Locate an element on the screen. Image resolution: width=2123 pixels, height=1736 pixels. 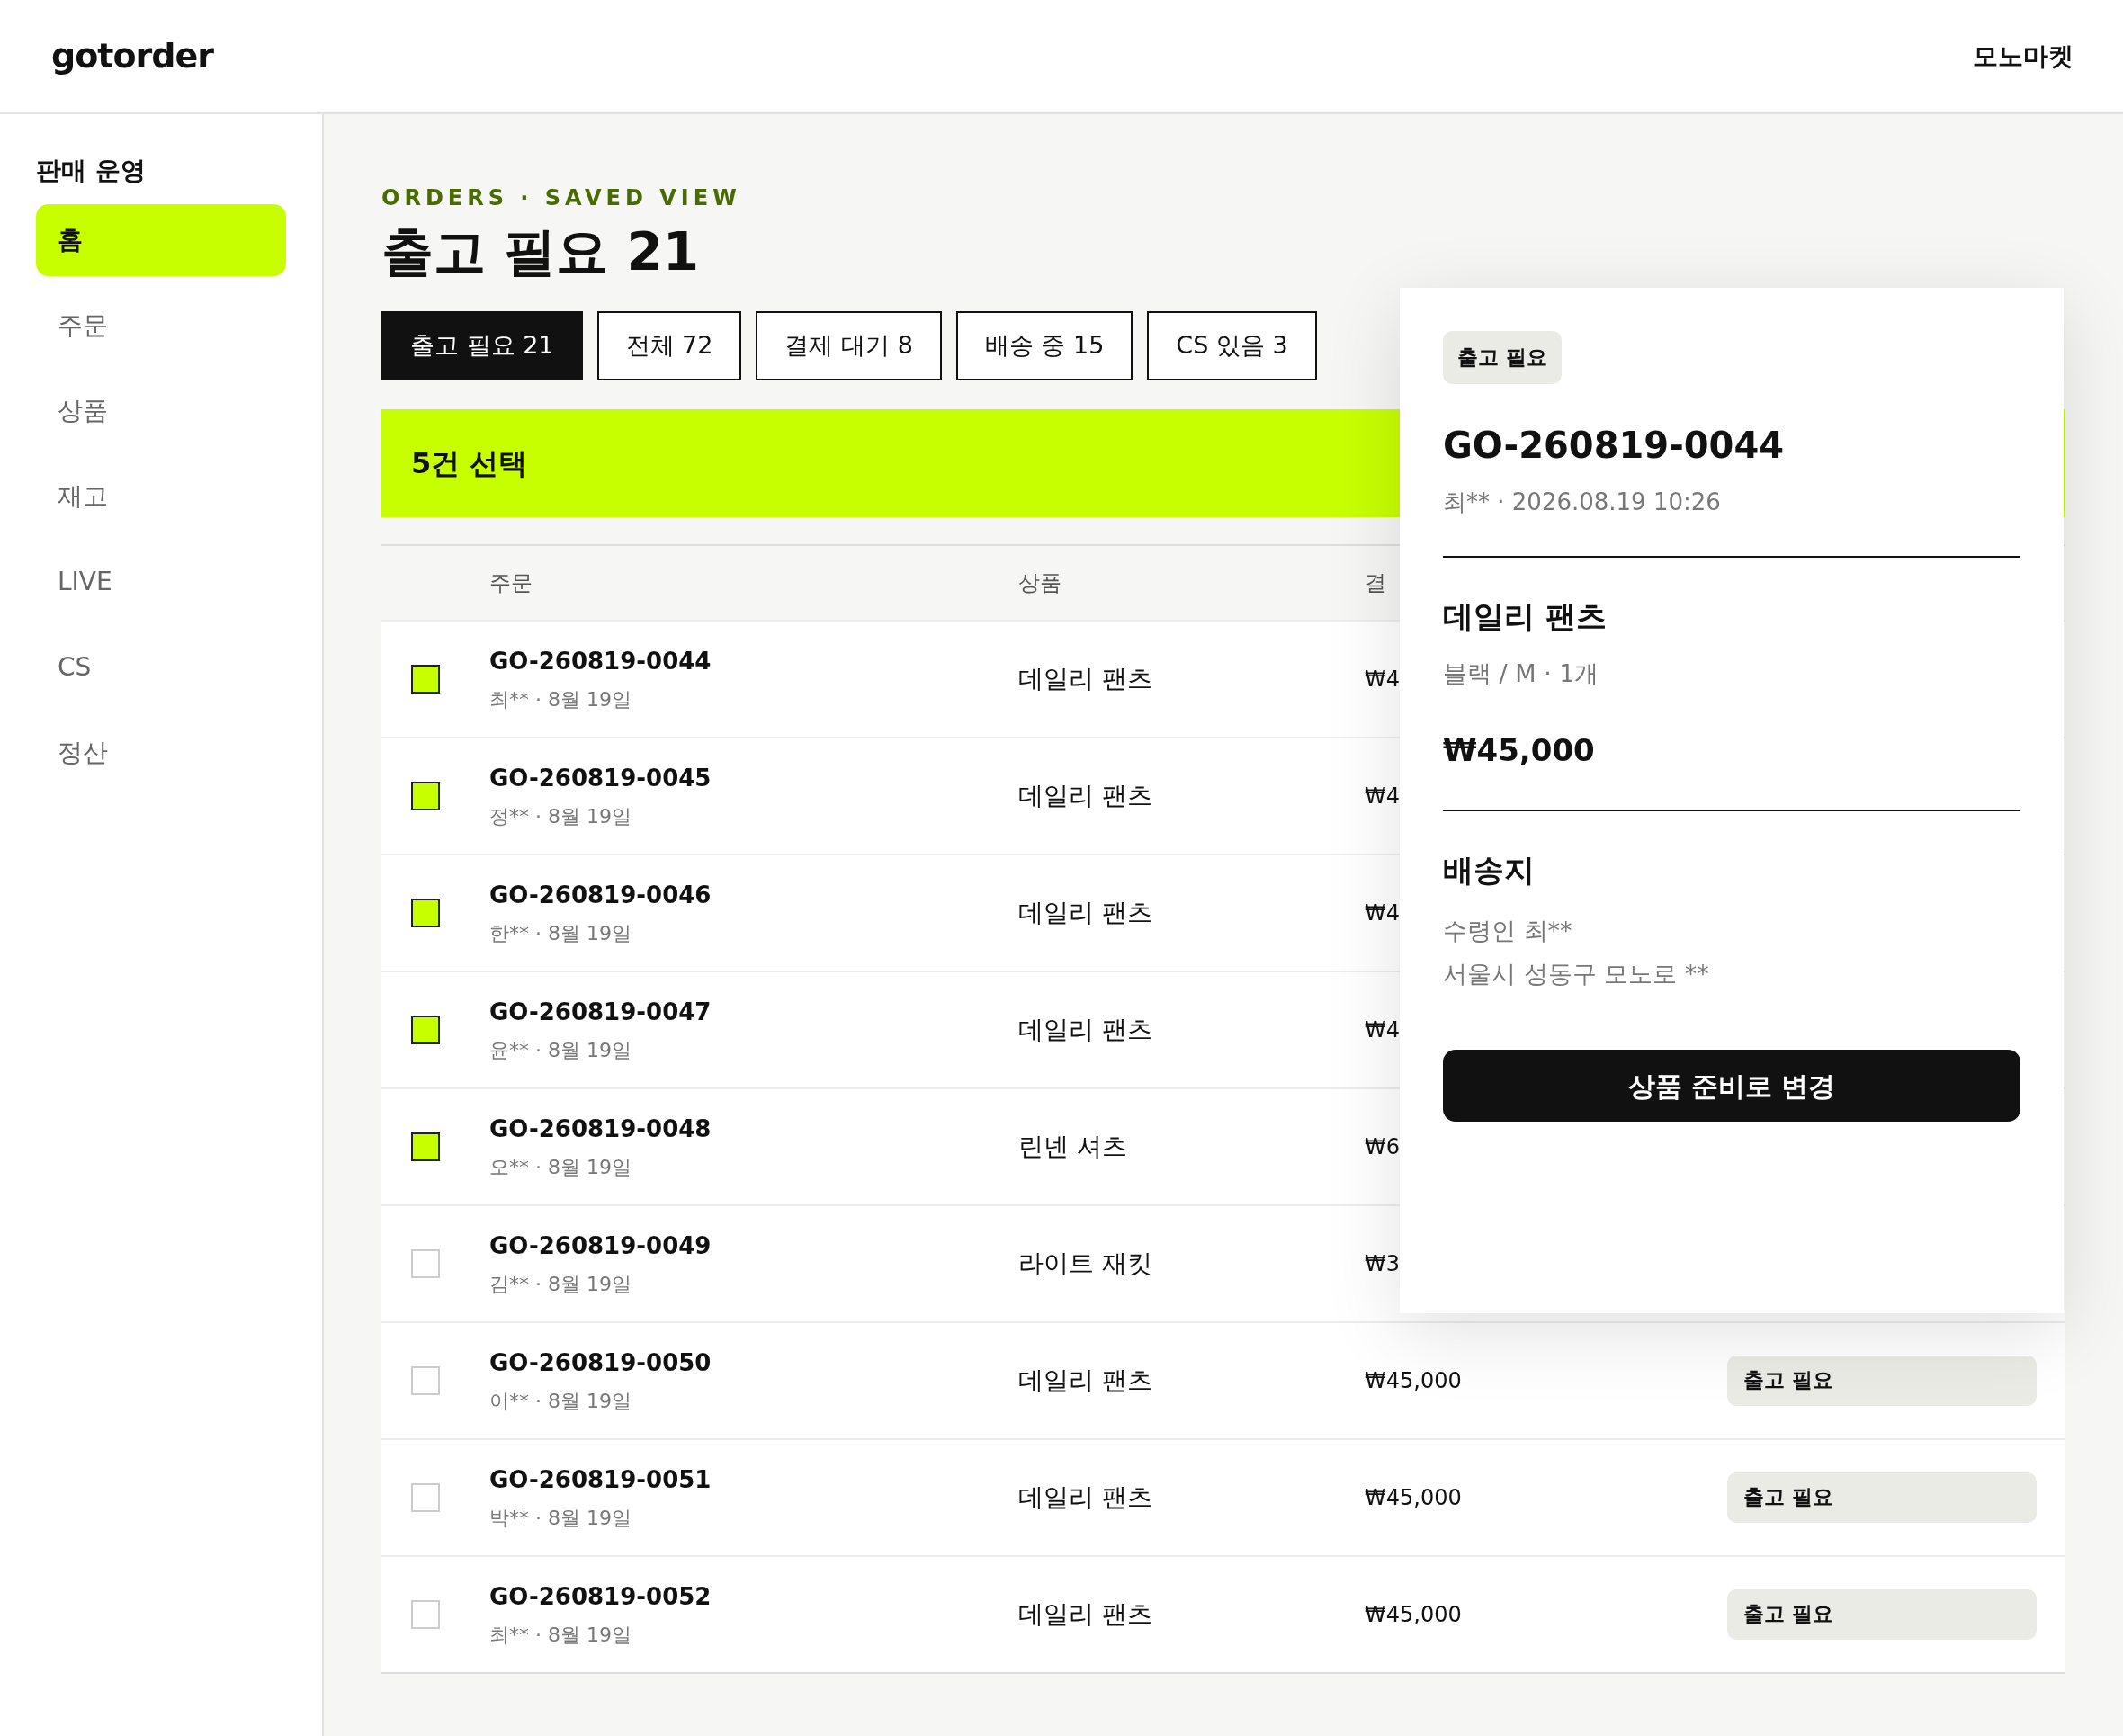
recipient-text: 수령인 최** is located at coordinates (1508, 931).